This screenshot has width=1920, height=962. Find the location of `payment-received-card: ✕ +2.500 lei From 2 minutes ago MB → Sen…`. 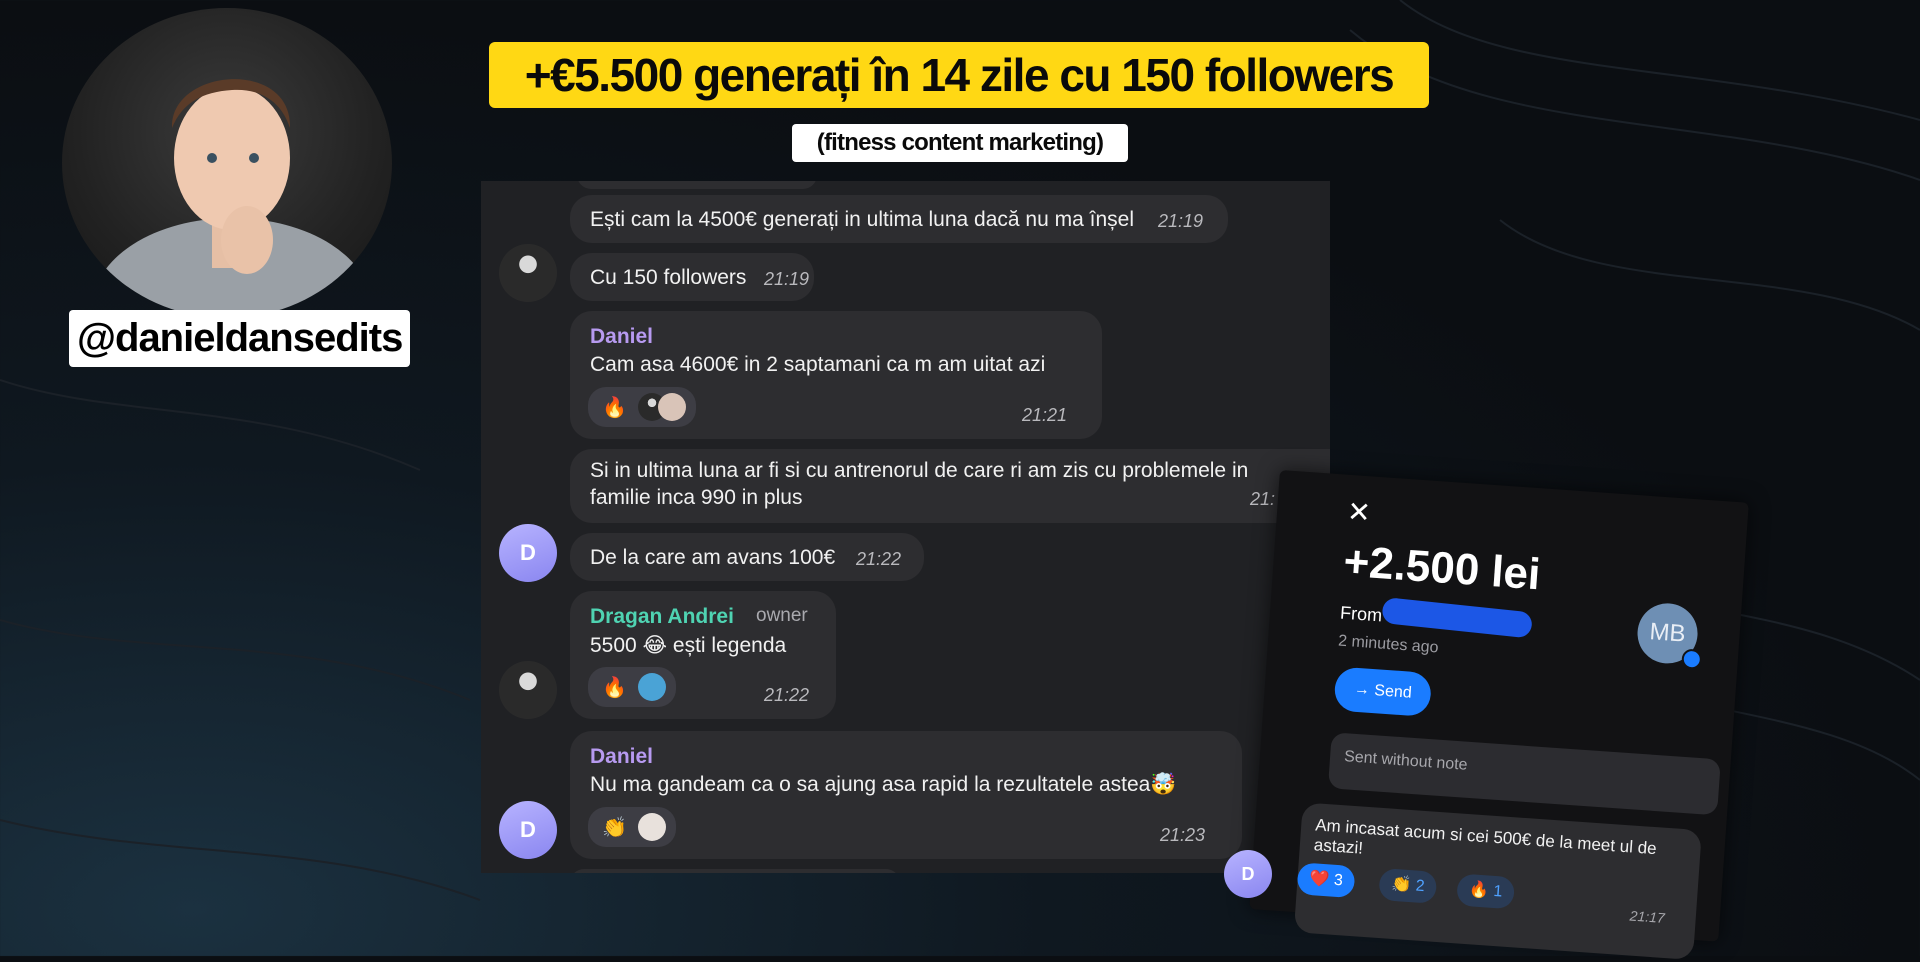

payment-received-card: ✕ +2.500 lei From 2 minutes ago MB → Sen… is located at coordinates (1499, 715).